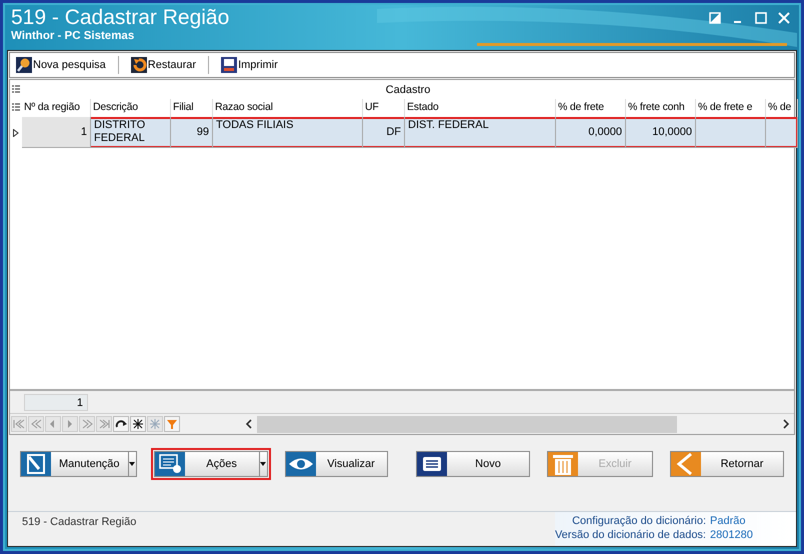 Image resolution: width=804 pixels, height=554 pixels. What do you see at coordinates (661, 132) in the screenshot?
I see `table-cell: 10,0000` at bounding box center [661, 132].